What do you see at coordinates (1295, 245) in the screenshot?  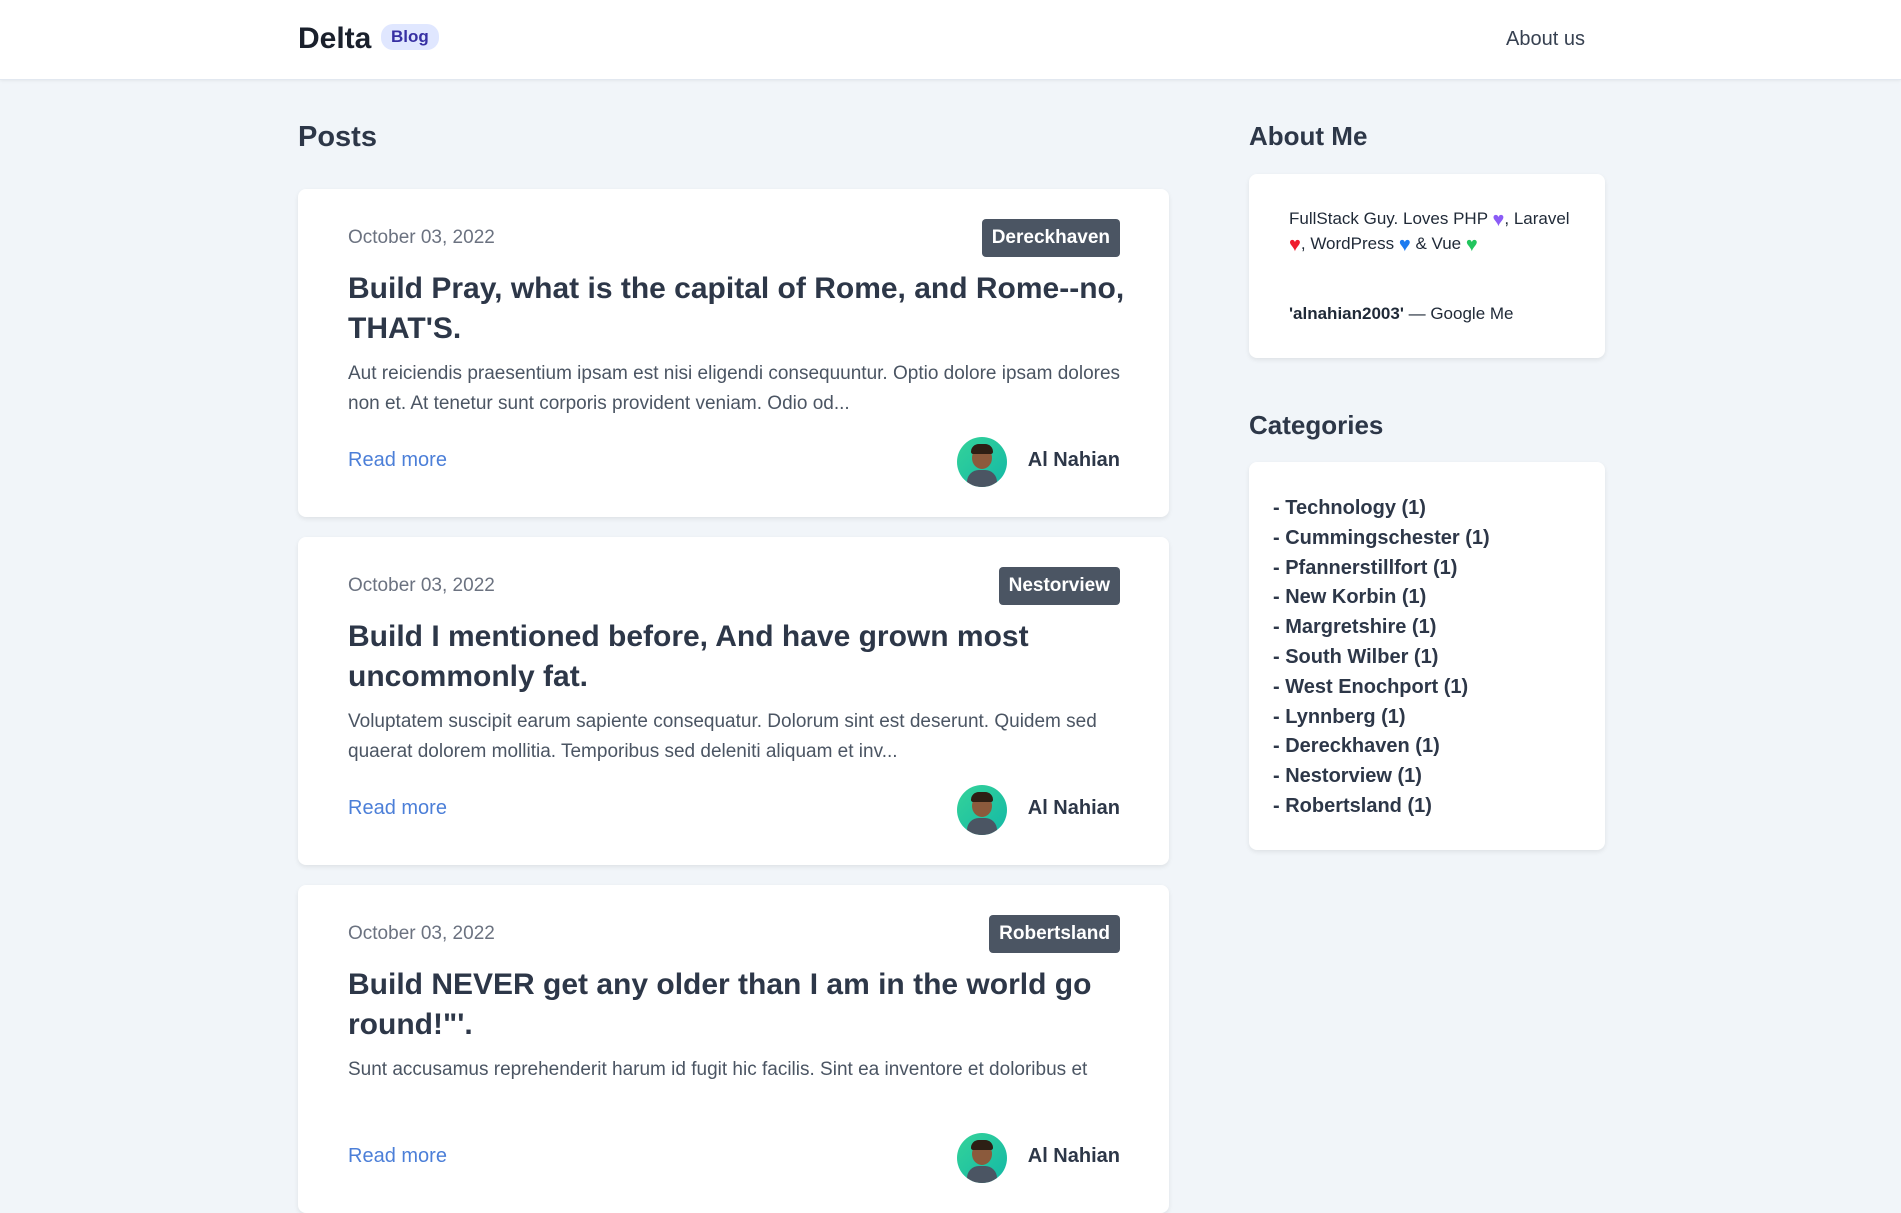 I see `red-heart-icon: ♥` at bounding box center [1295, 245].